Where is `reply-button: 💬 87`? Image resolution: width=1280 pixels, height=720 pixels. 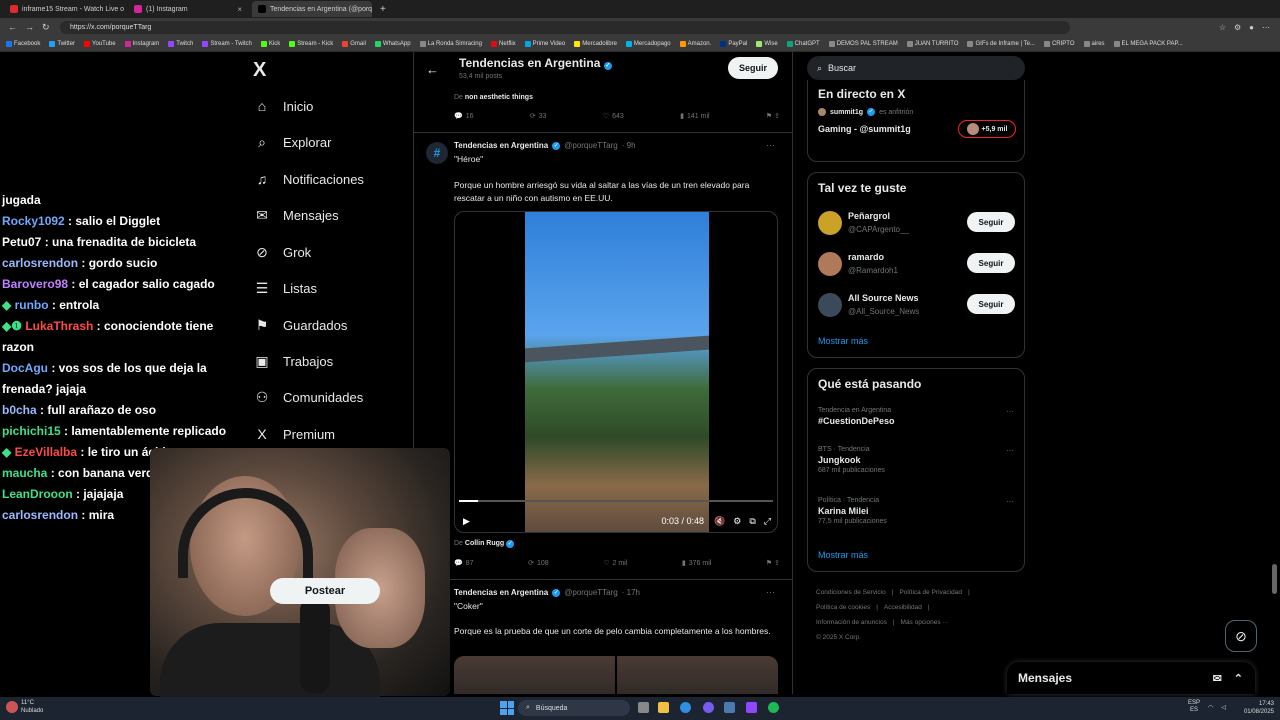 reply-button: 💬 87 is located at coordinates (464, 563).